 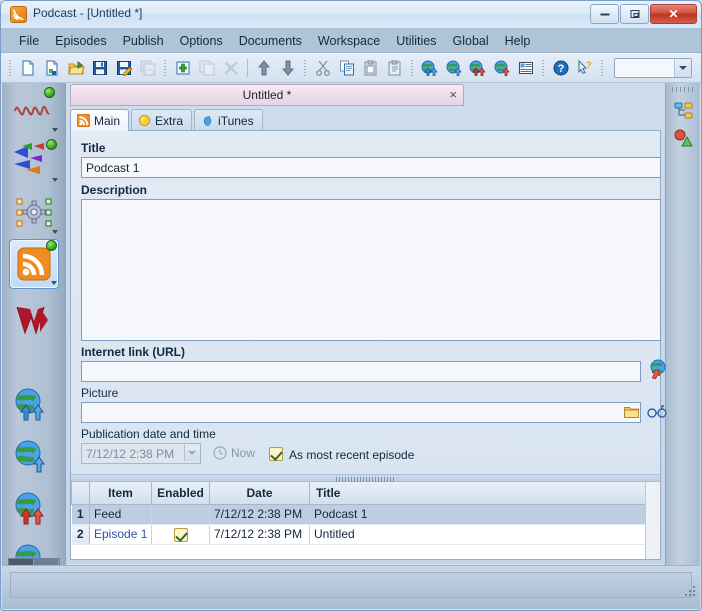 What do you see at coordinates (561, 68) in the screenshot?
I see `help-icon: ?` at bounding box center [561, 68].